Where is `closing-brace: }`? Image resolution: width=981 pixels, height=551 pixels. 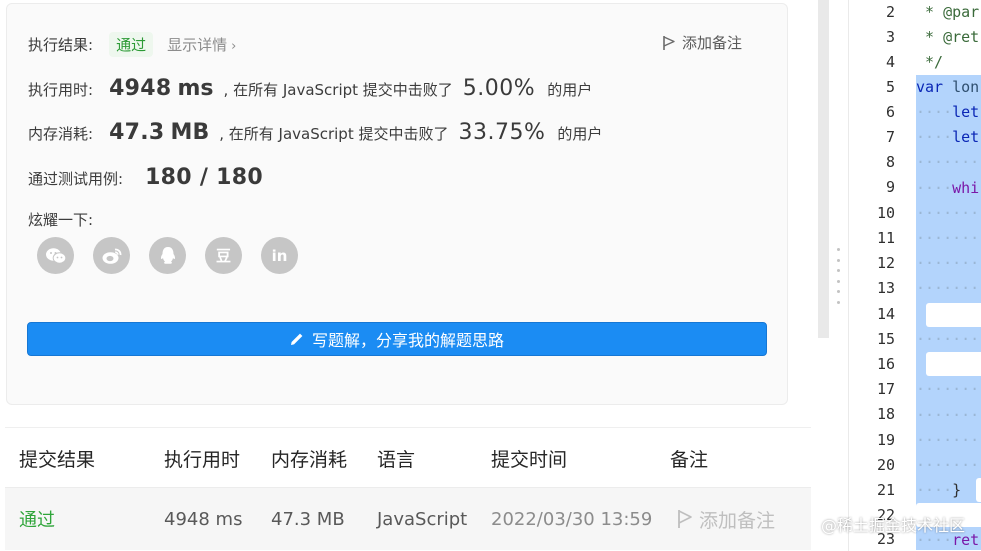 closing-brace: } is located at coordinates (957, 490).